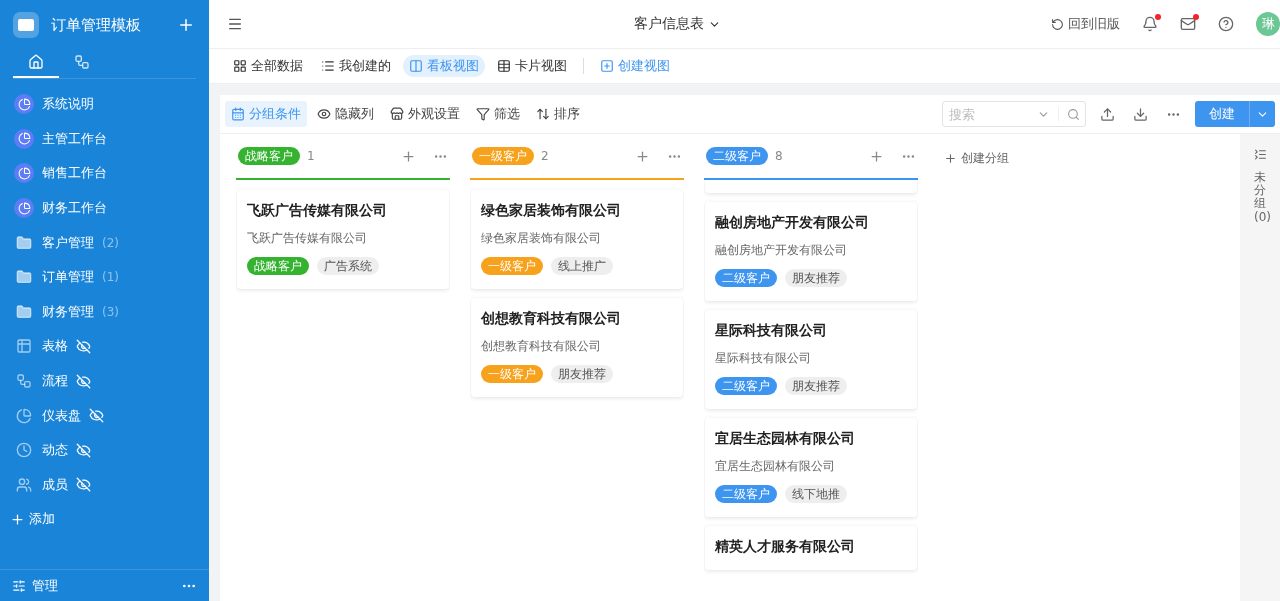 Image resolution: width=1280 pixels, height=601 pixels. Describe the element at coordinates (1073, 114) in the screenshot. I see `search-icon` at that location.